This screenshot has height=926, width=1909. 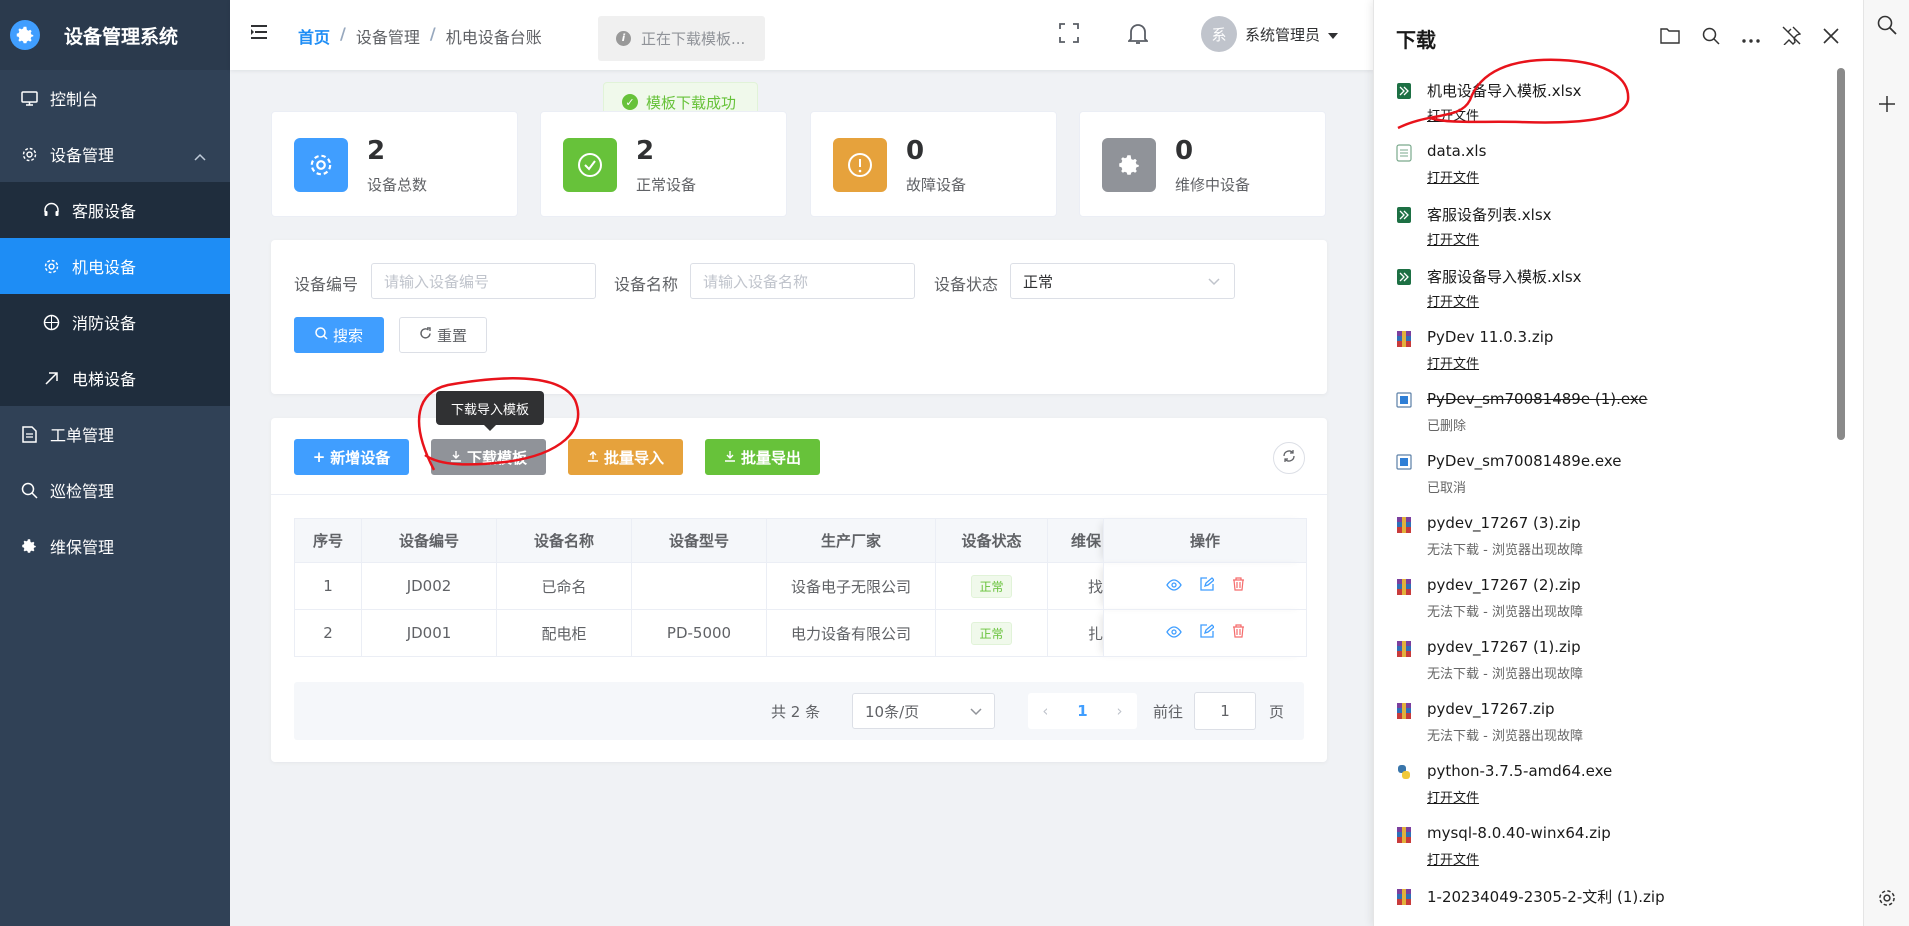 I want to click on goto-label: 前往, so click(x=1168, y=712).